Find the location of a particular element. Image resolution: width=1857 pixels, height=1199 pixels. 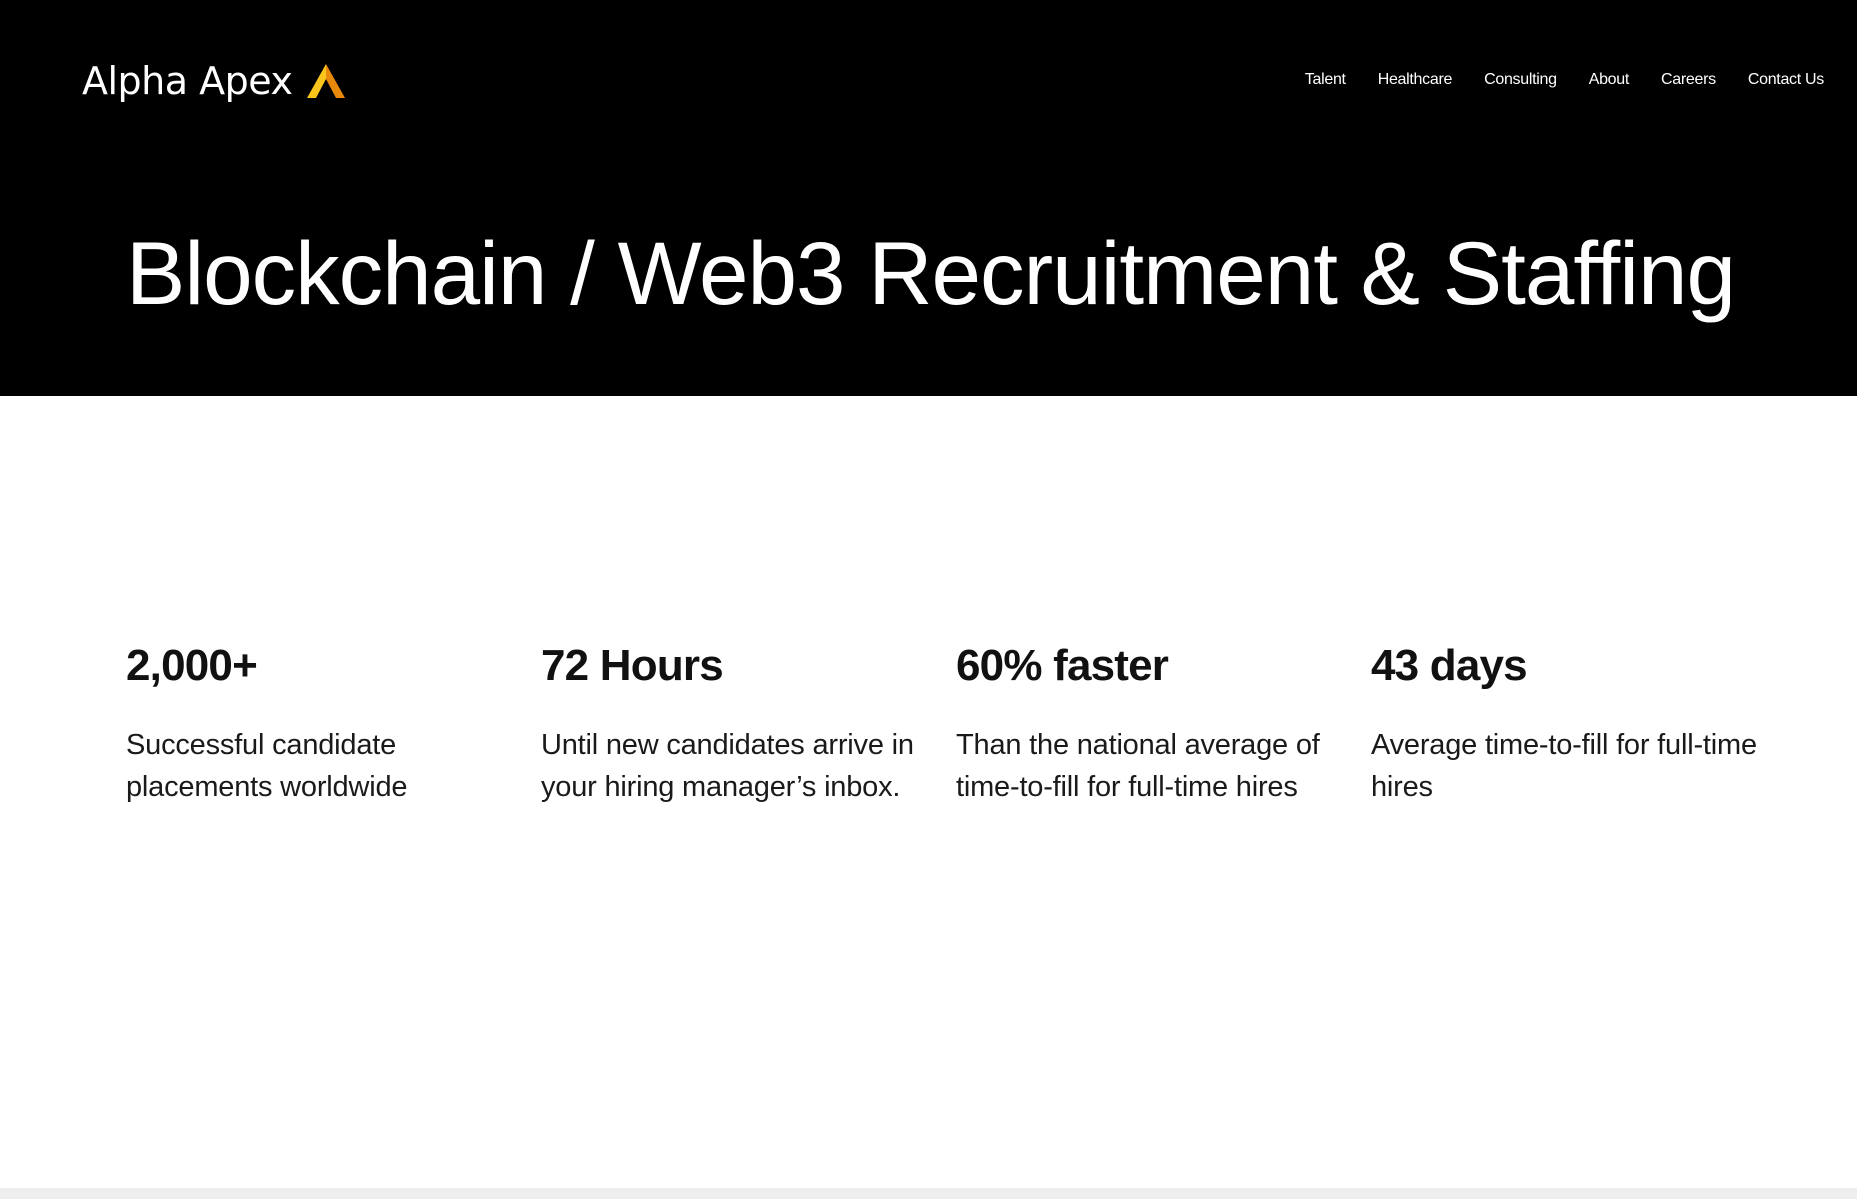

page-title: Blockchain / Web3 Recruitment & Staffing is located at coordinates (931, 273).